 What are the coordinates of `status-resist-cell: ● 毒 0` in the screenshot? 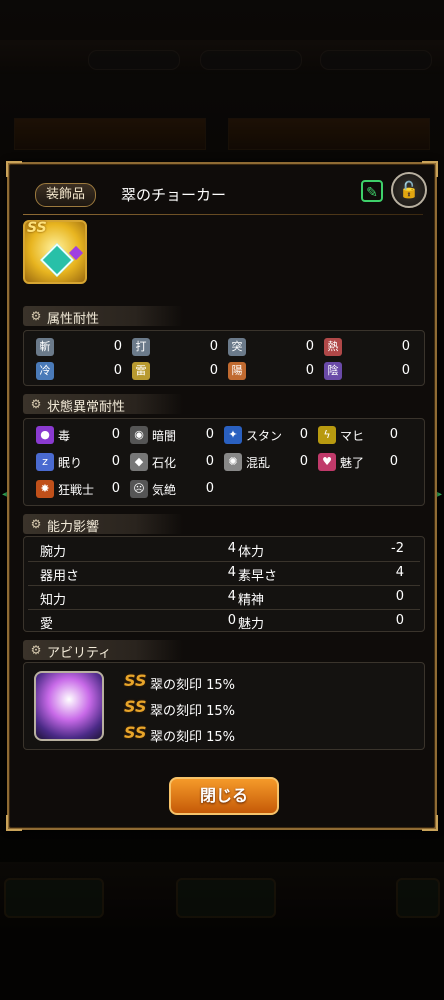 It's located at (78, 435).